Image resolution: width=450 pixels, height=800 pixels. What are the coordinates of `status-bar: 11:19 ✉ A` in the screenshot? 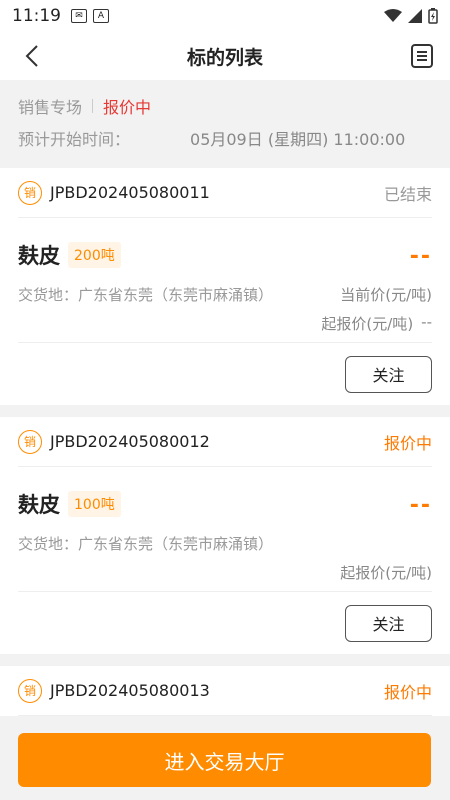 It's located at (225, 16).